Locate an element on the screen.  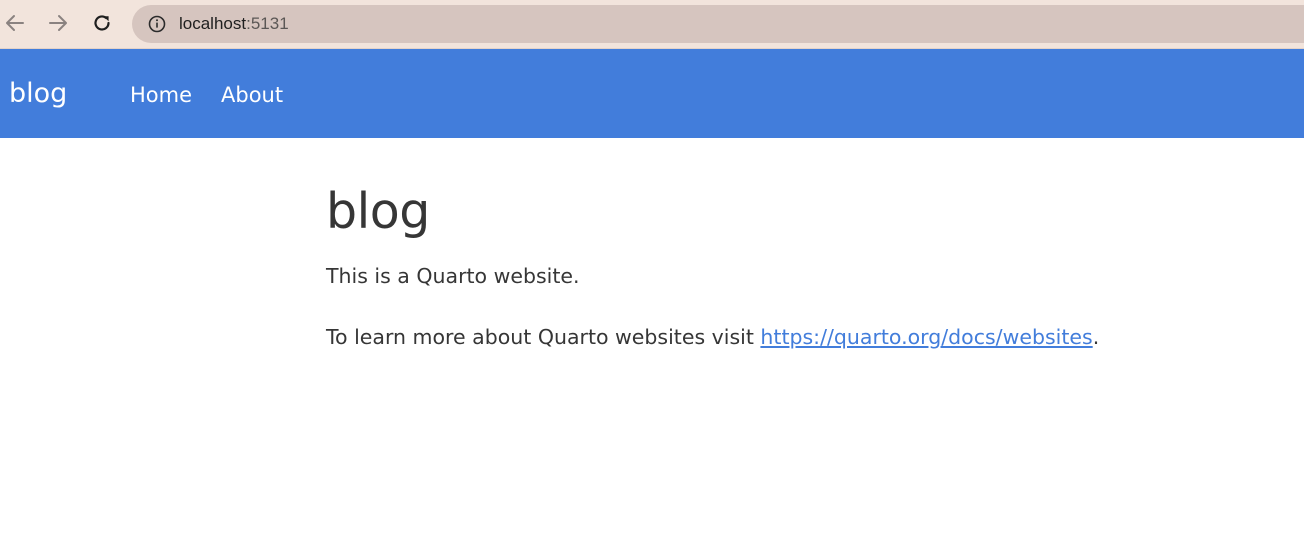
brand-link: blog is located at coordinates (38, 93).